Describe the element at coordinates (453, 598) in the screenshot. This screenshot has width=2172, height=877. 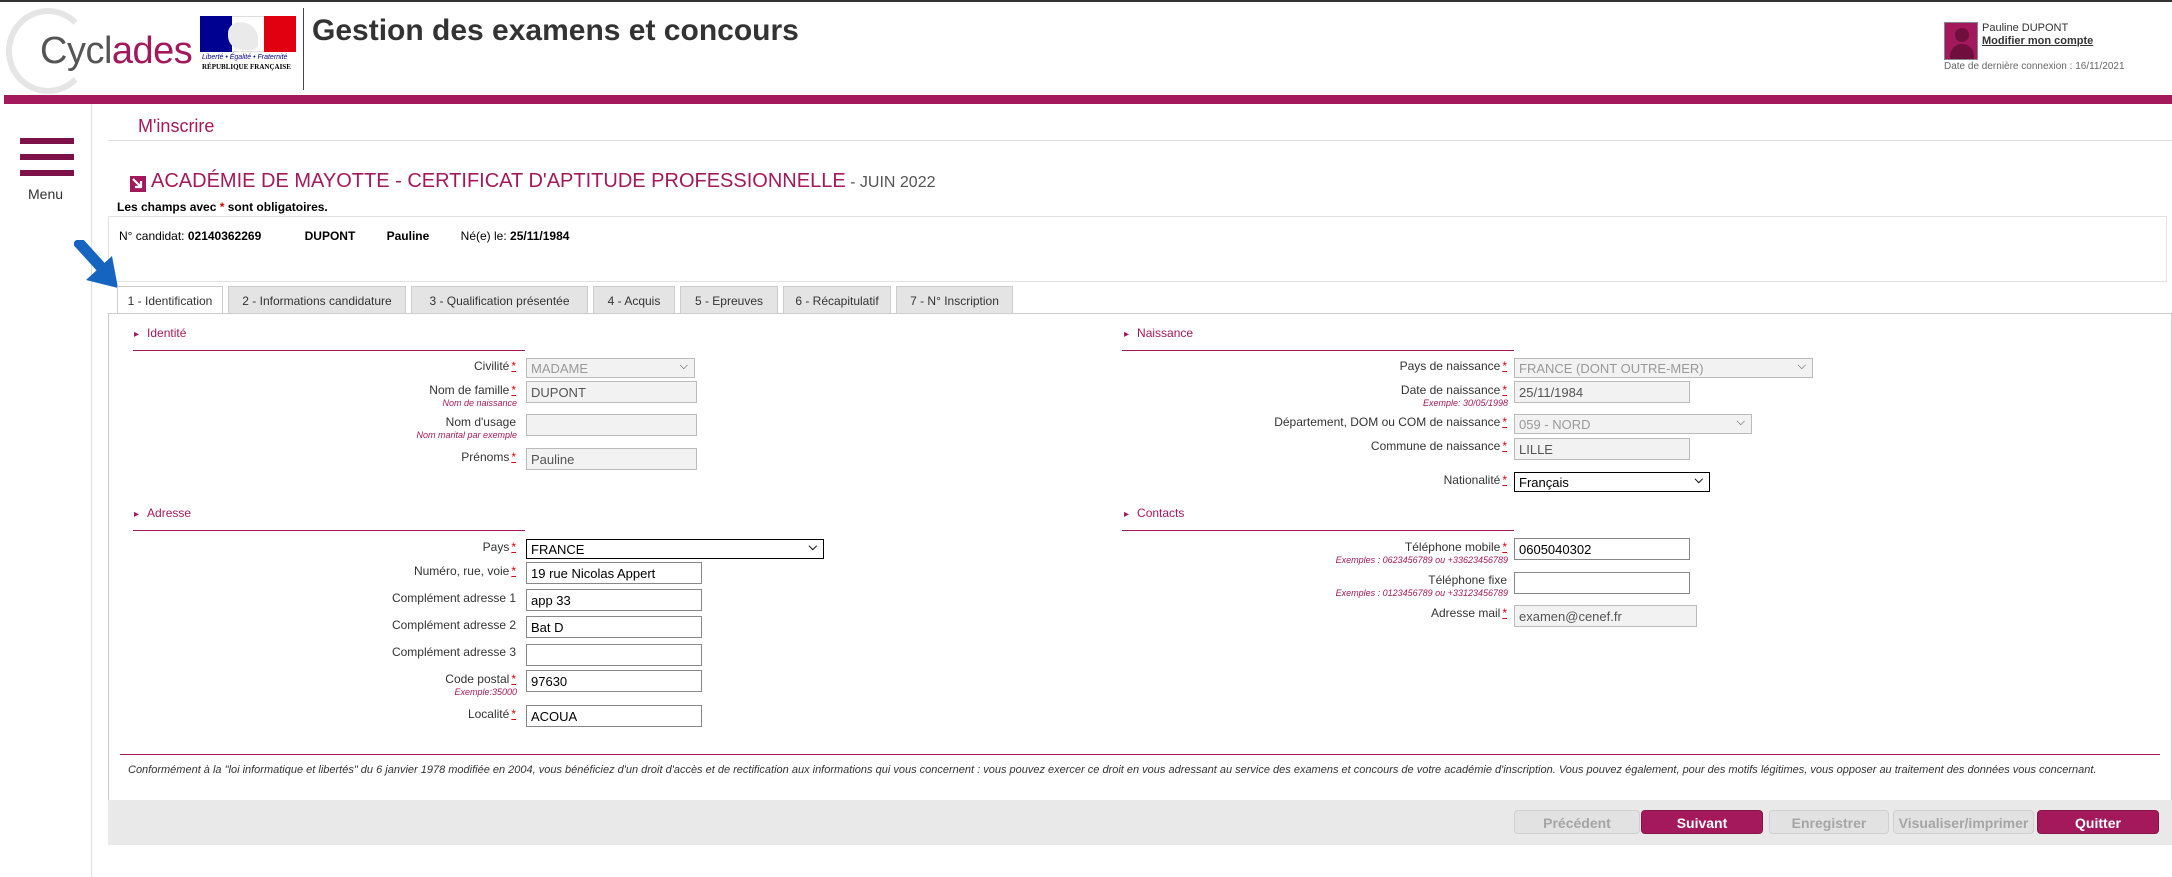
I see `complement1-label: Complément adresse 1` at that location.